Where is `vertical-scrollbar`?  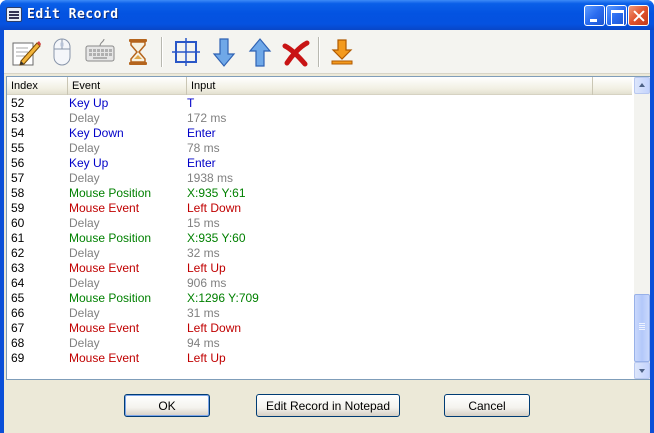 vertical-scrollbar is located at coordinates (642, 228).